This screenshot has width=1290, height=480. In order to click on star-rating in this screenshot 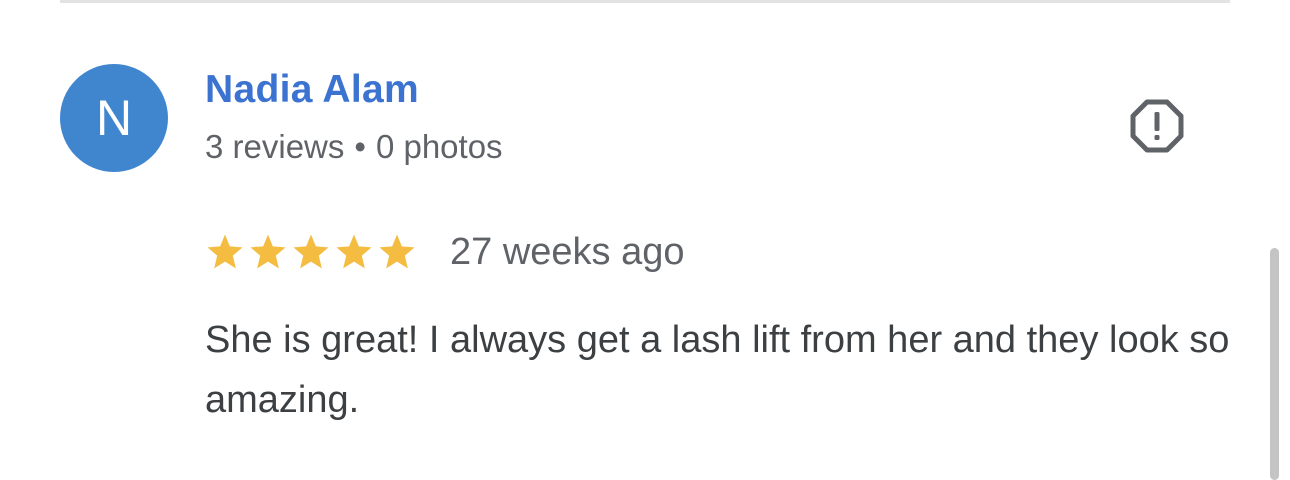, I will do `click(312, 252)`.